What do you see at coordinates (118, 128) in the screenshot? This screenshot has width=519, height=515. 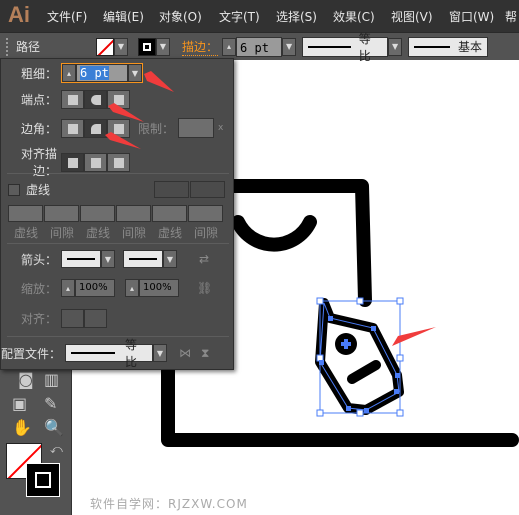 I see `bevel-join-button` at bounding box center [118, 128].